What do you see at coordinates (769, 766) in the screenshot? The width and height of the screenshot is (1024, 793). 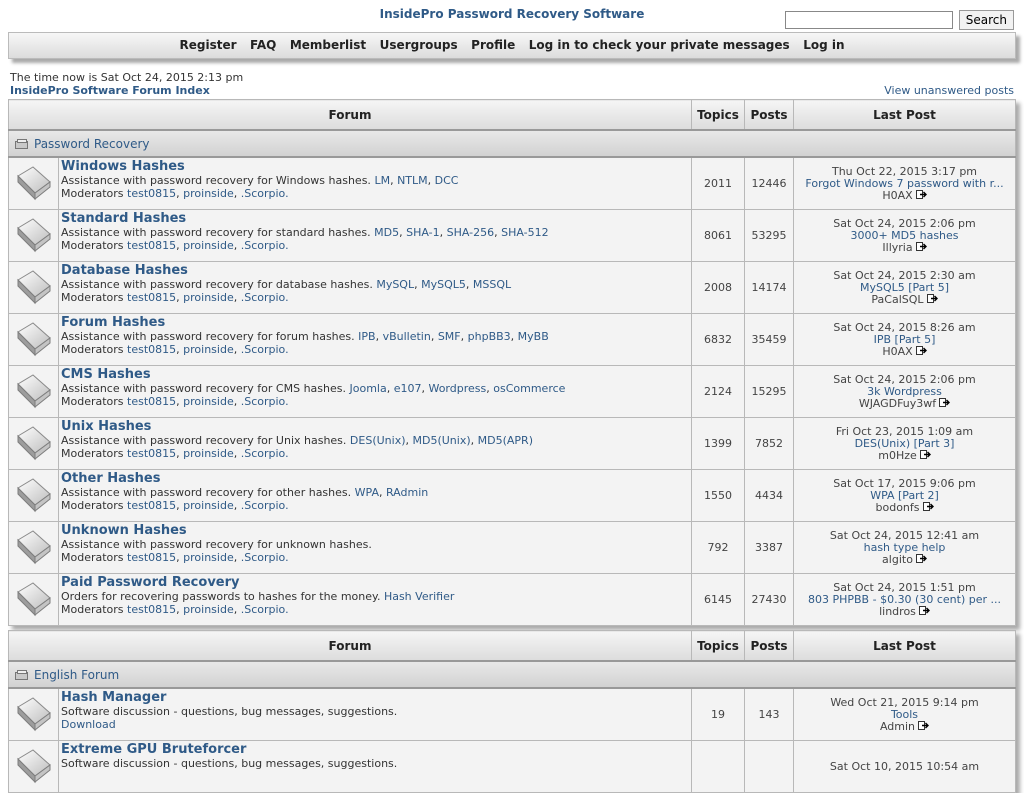 I see `posts-count` at bounding box center [769, 766].